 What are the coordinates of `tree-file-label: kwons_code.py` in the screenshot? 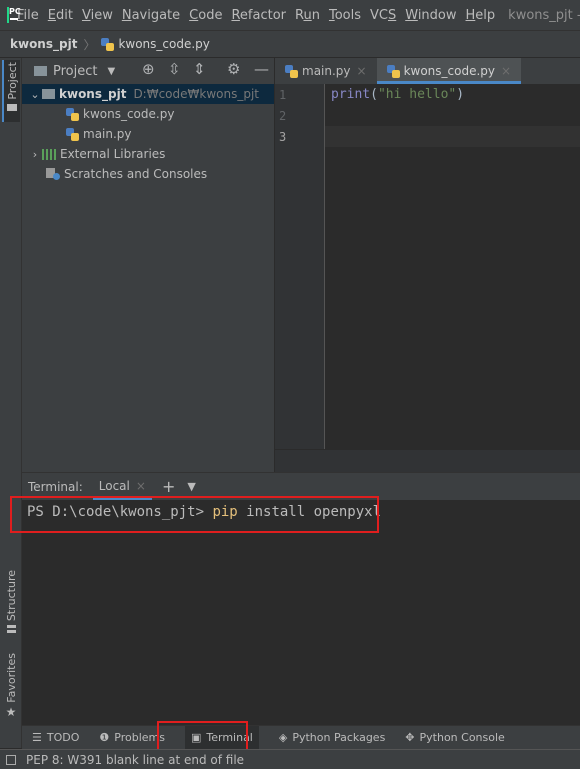 It's located at (129, 114).